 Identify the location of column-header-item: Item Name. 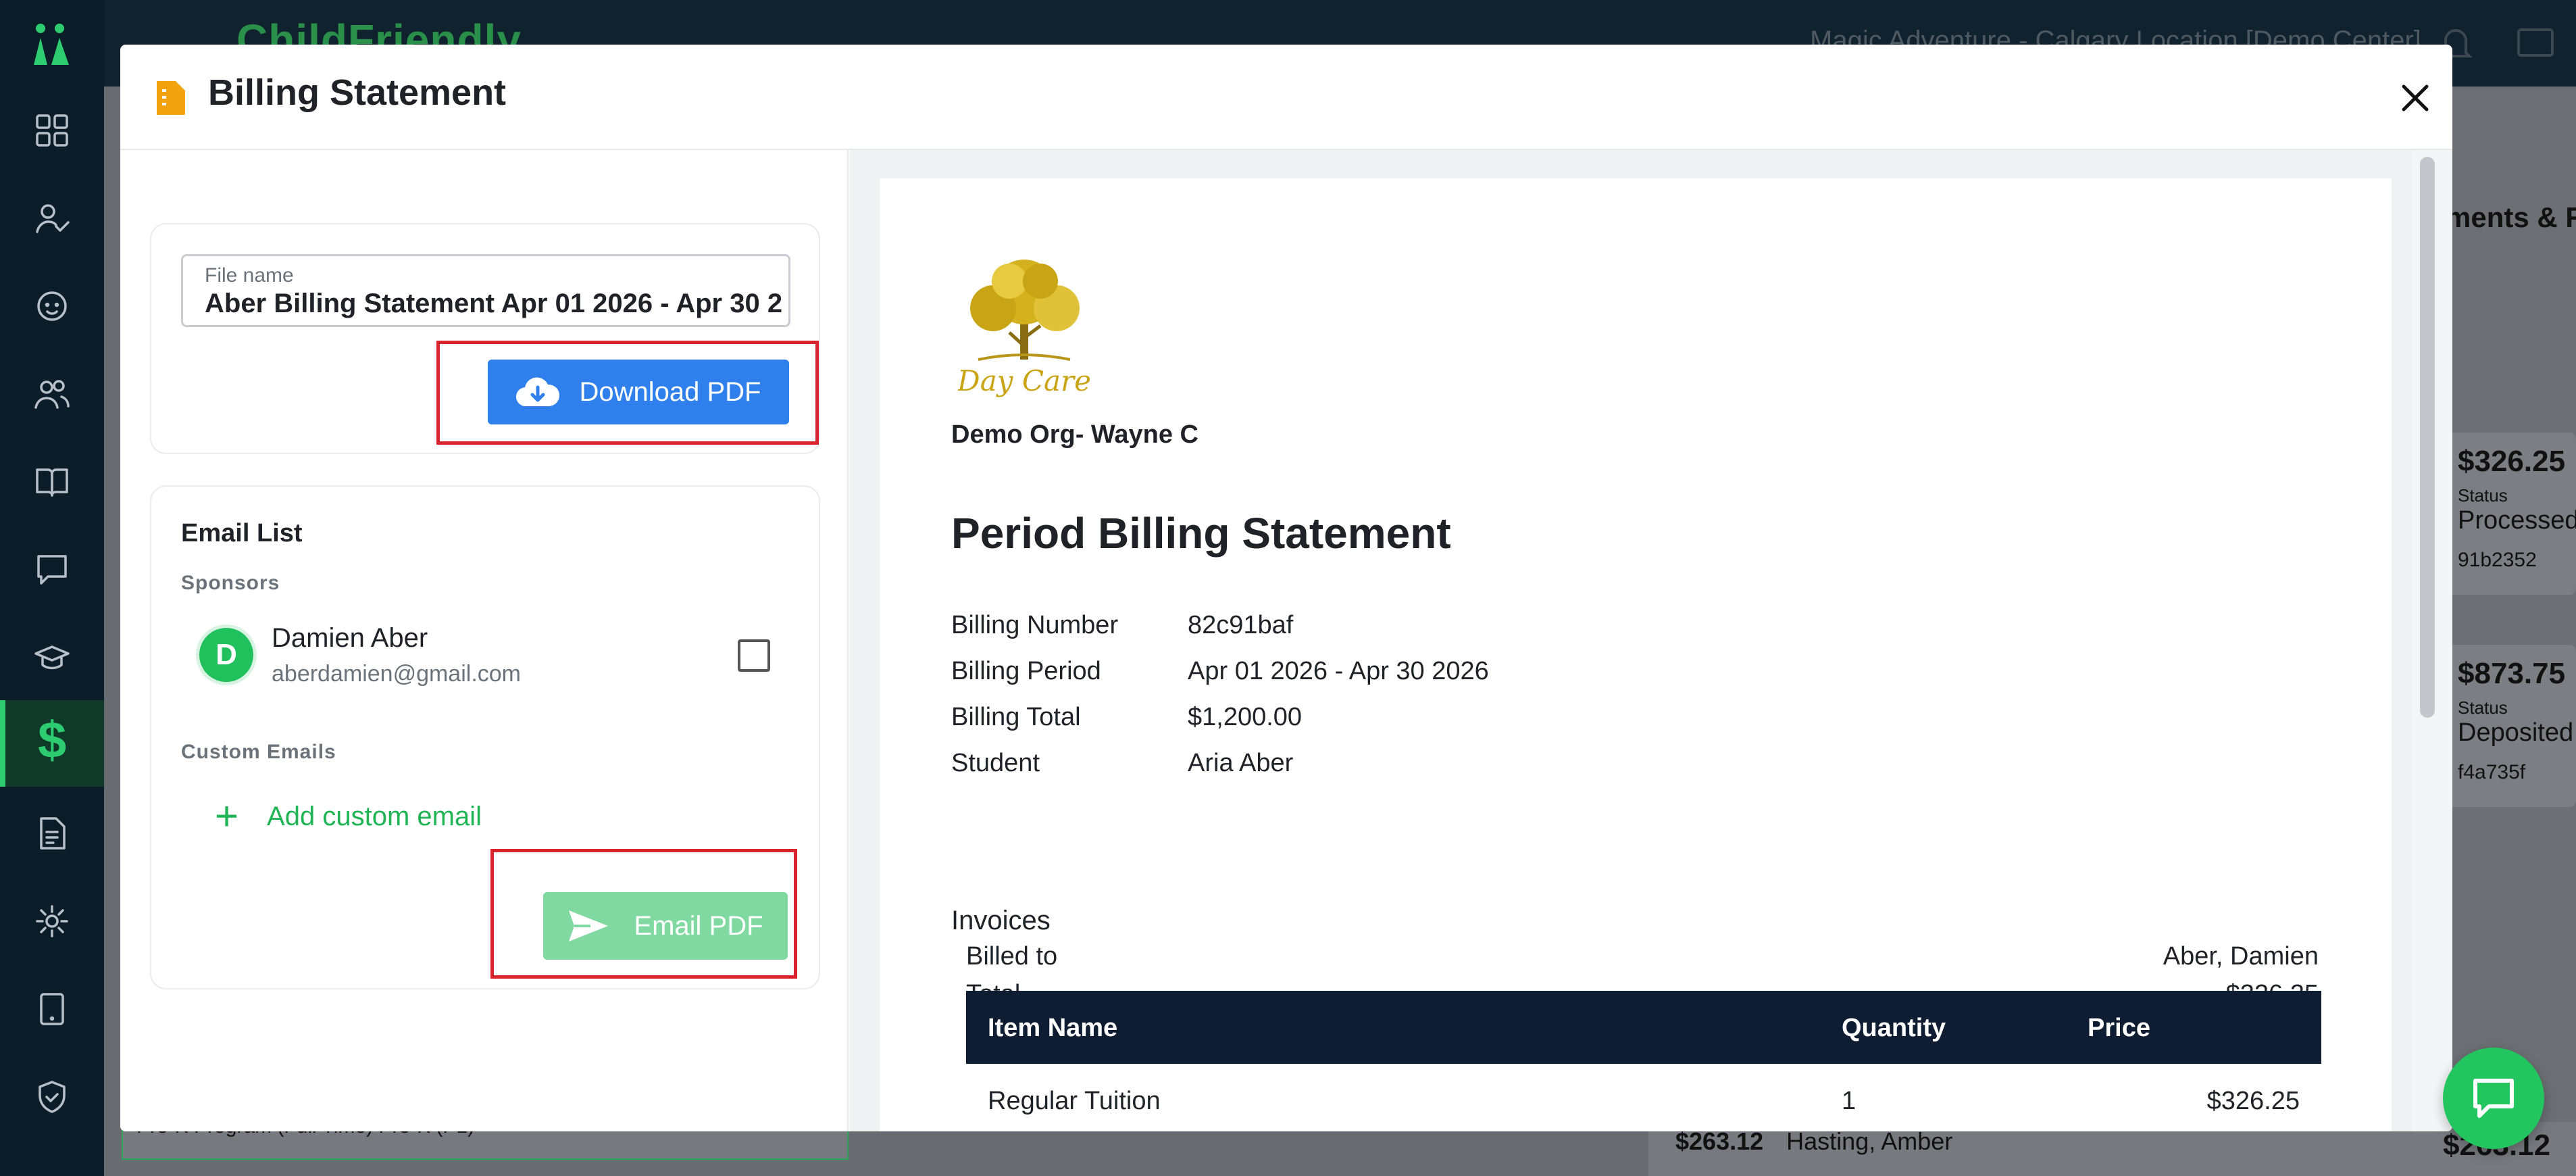
(1053, 1028).